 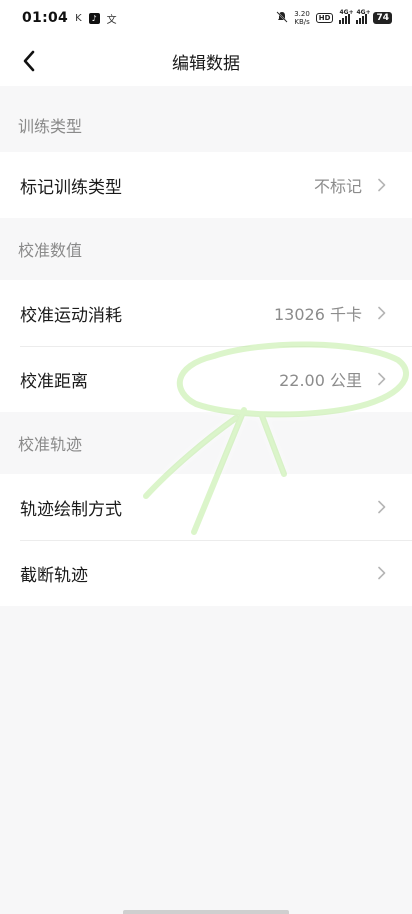 I want to click on group-calibrate-values: 校准运动消耗 13026 千卡 校准距离 22.00 公里, so click(x=206, y=346).